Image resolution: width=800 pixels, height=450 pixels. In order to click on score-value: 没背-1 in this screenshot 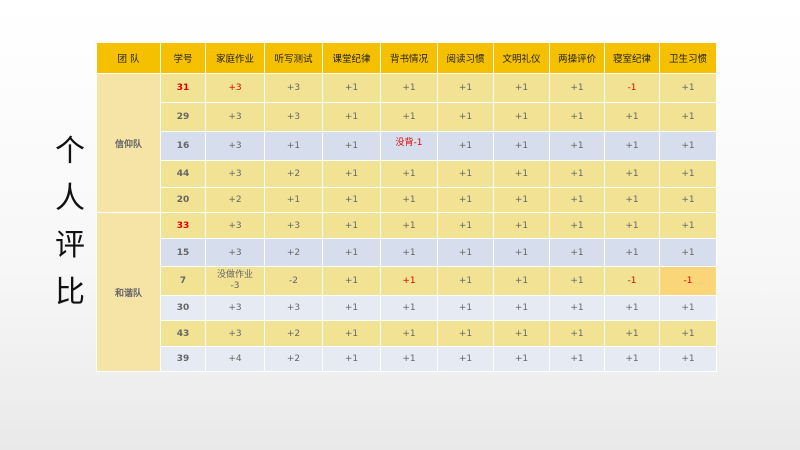, I will do `click(409, 143)`.